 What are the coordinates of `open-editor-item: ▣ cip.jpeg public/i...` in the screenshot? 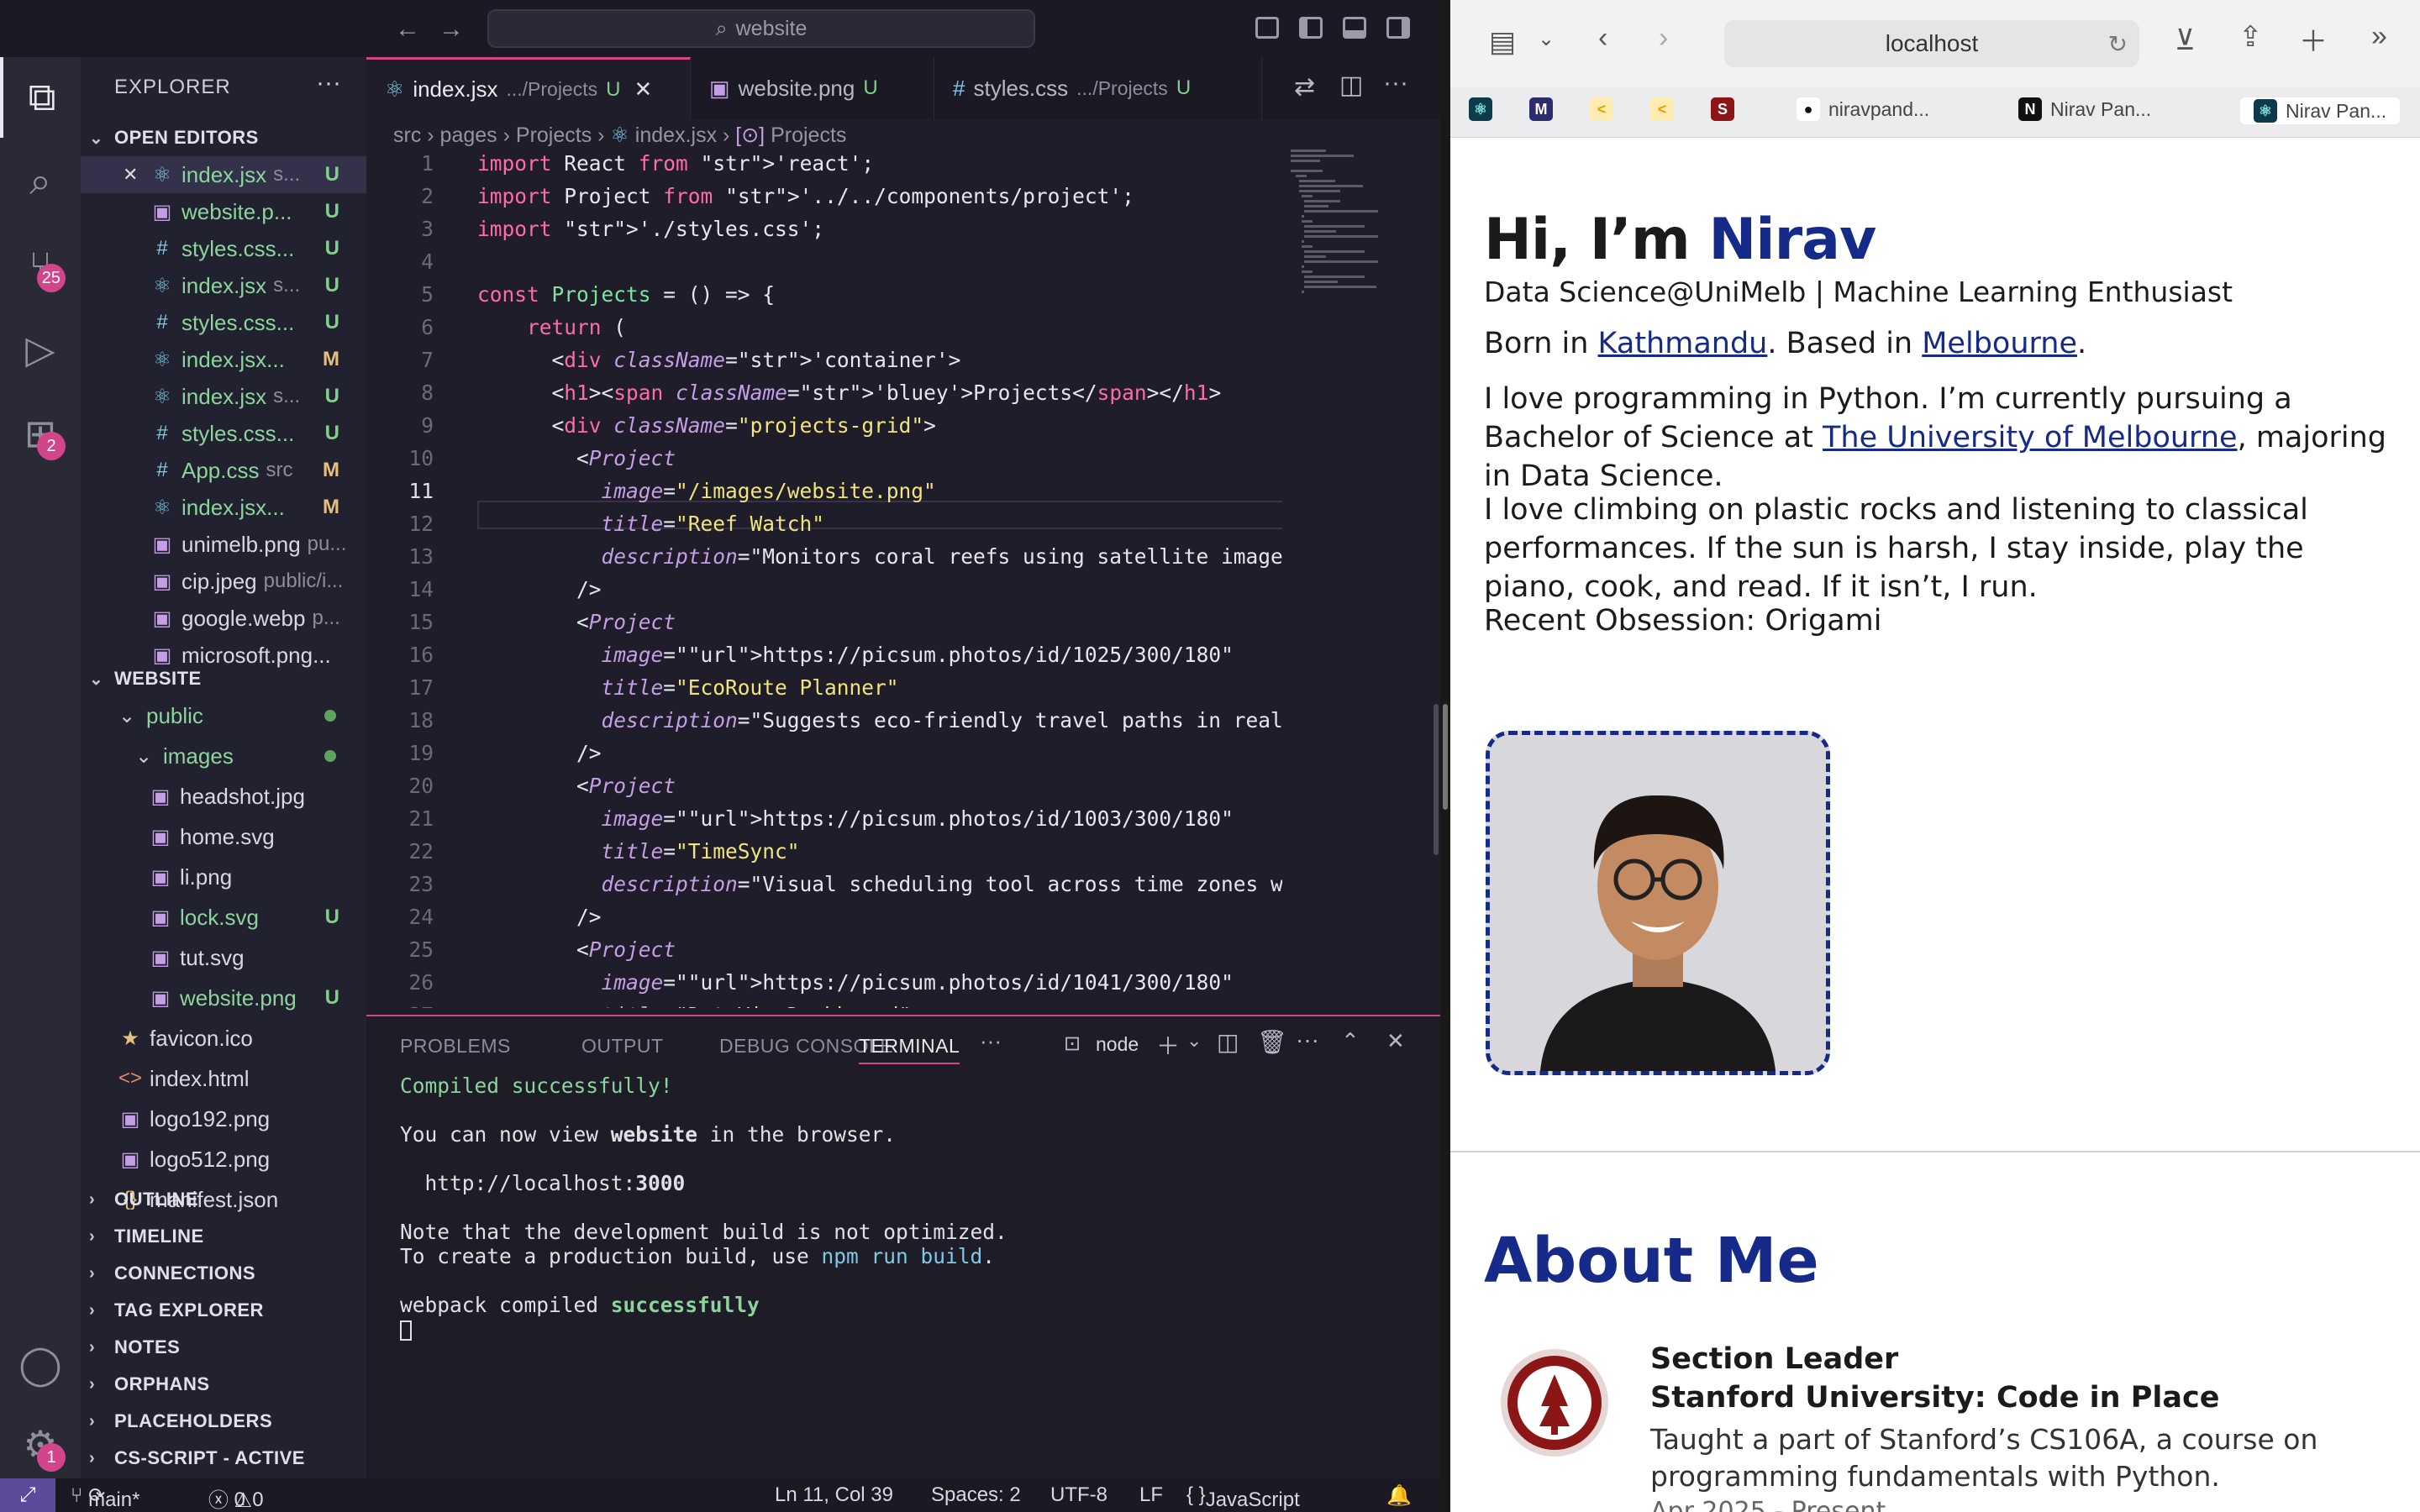 It's located at (224, 581).